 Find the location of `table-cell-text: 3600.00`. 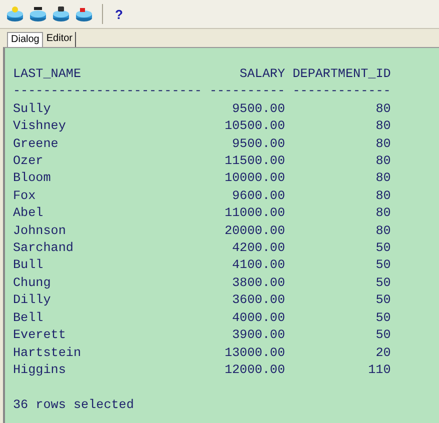

table-cell-text: 3600.00 is located at coordinates (258, 301).